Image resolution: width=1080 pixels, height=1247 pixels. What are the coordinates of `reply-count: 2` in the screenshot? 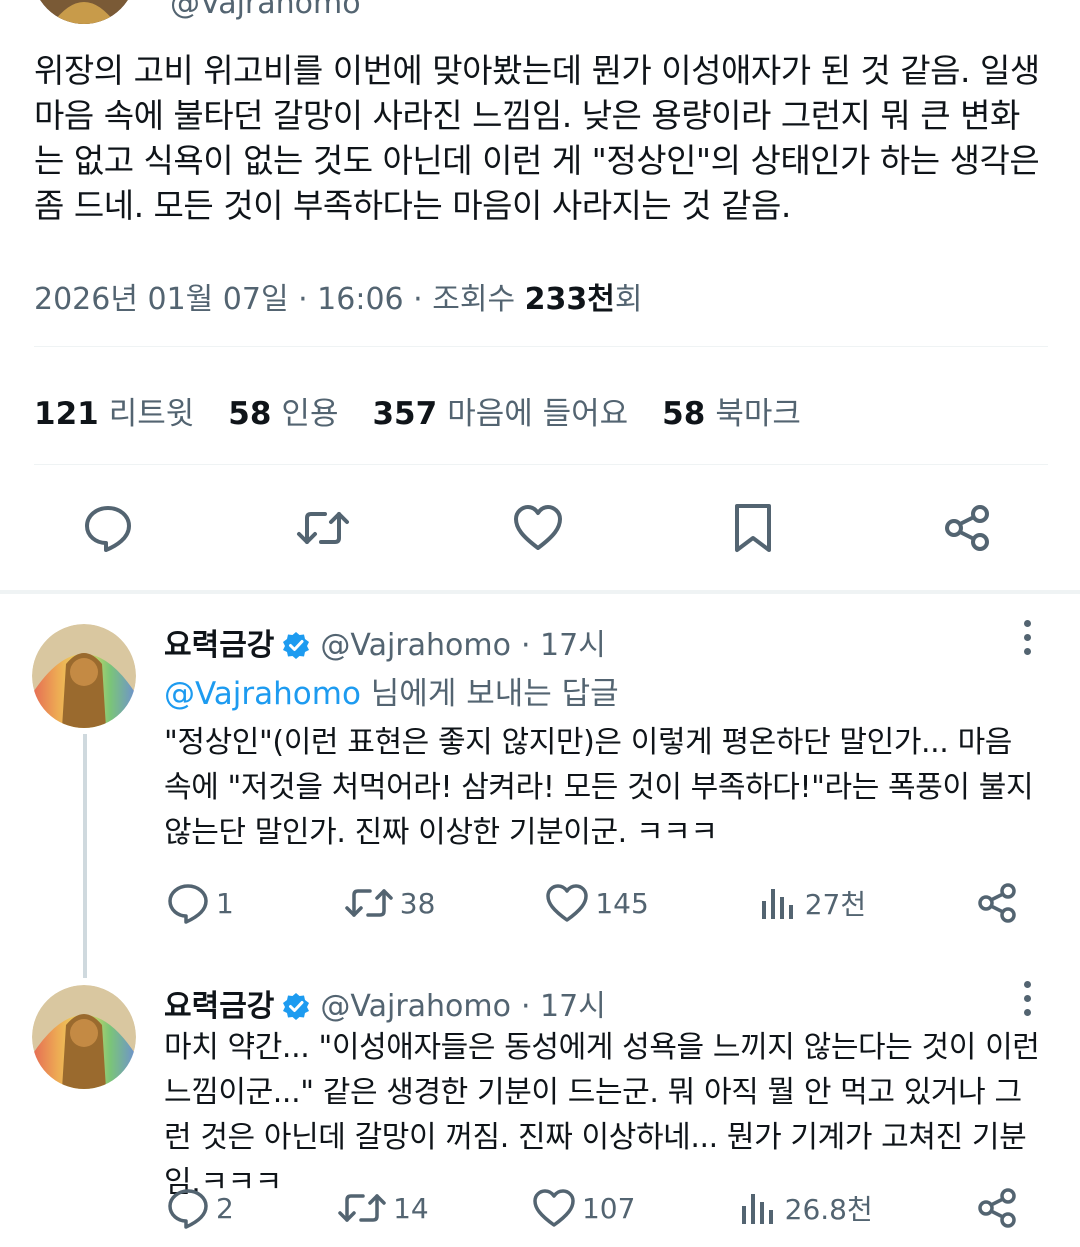 It's located at (225, 1208).